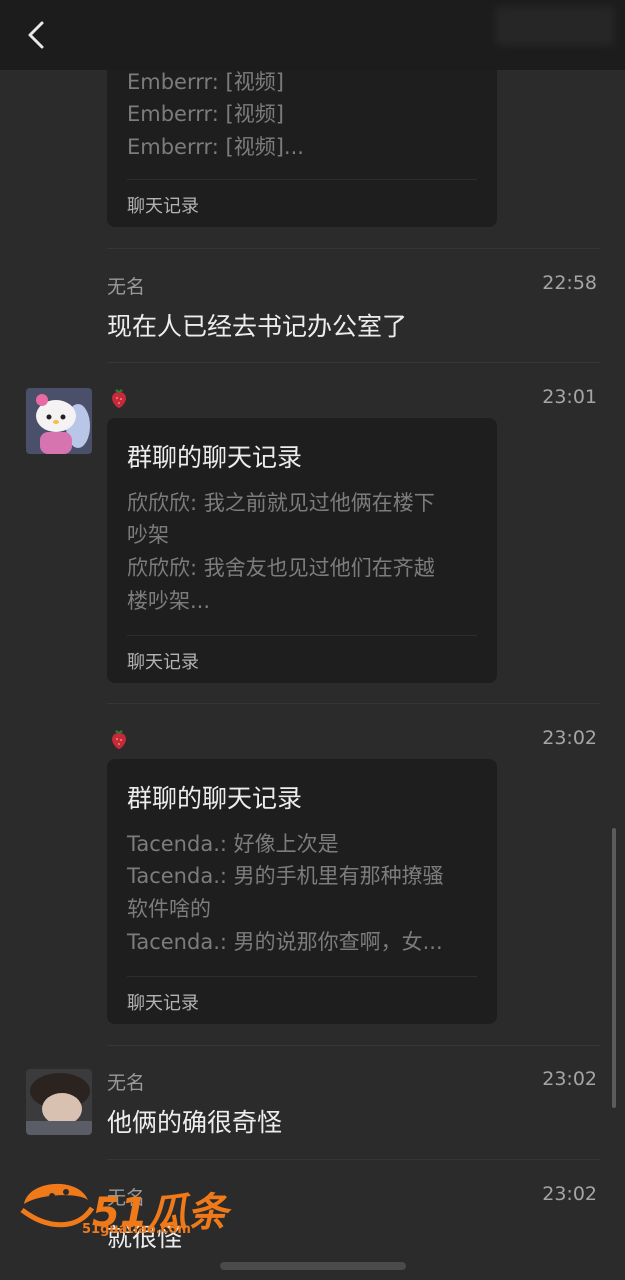 The height and width of the screenshot is (1280, 625). What do you see at coordinates (169, 909) in the screenshot?
I see `card-line: 软件啥的` at bounding box center [169, 909].